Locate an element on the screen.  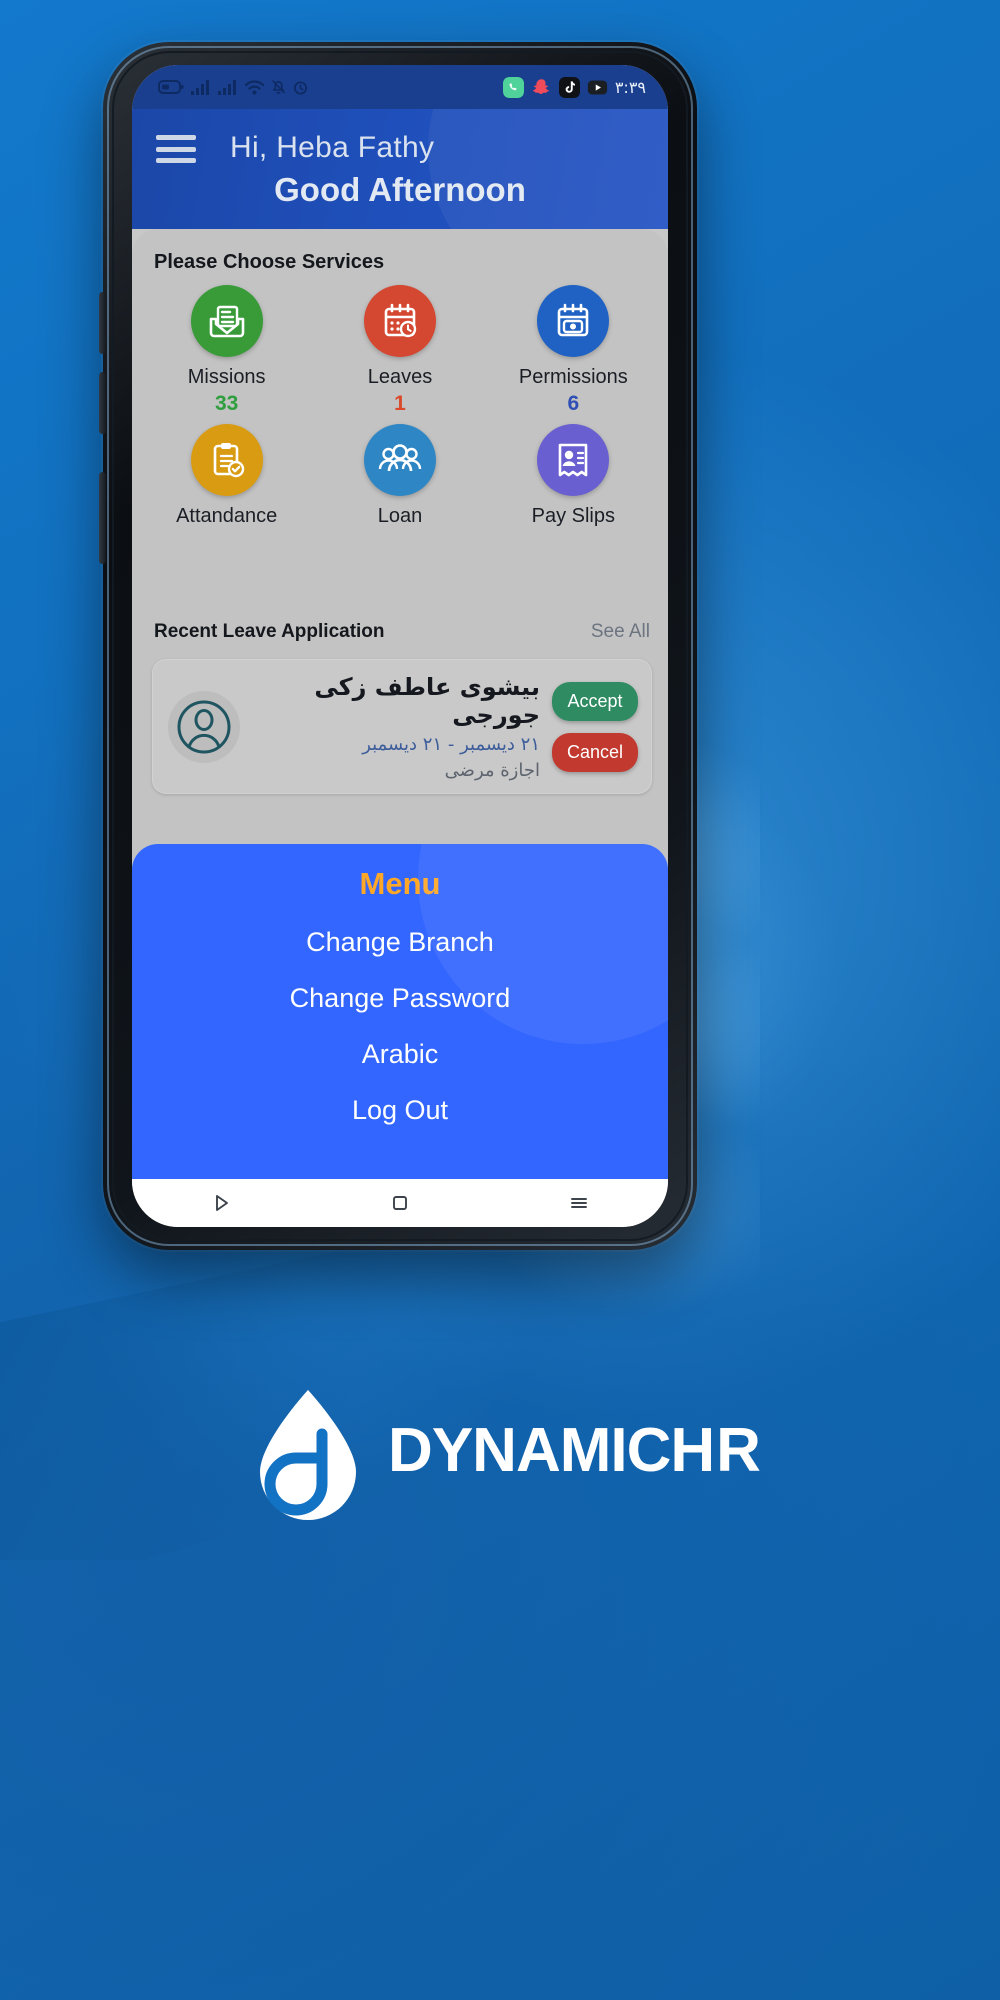
service-label: Loan is located at coordinates (400, 516).